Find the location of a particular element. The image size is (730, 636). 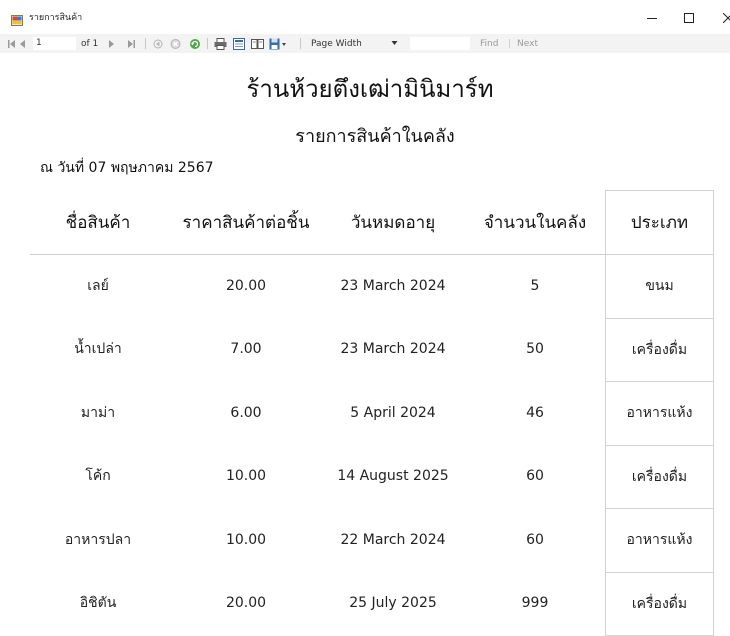

maximize-button is located at coordinates (689, 17).